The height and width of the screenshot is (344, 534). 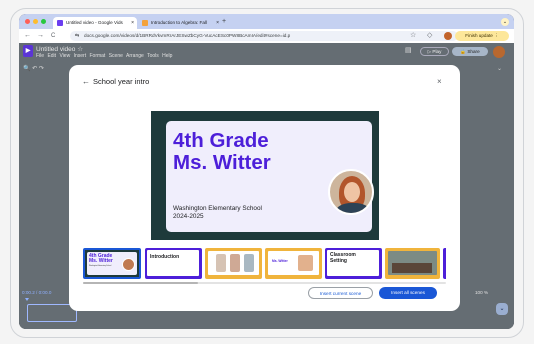 What do you see at coordinates (340, 293) in the screenshot?
I see `insert-current-scene-button: Insert current scene` at bounding box center [340, 293].